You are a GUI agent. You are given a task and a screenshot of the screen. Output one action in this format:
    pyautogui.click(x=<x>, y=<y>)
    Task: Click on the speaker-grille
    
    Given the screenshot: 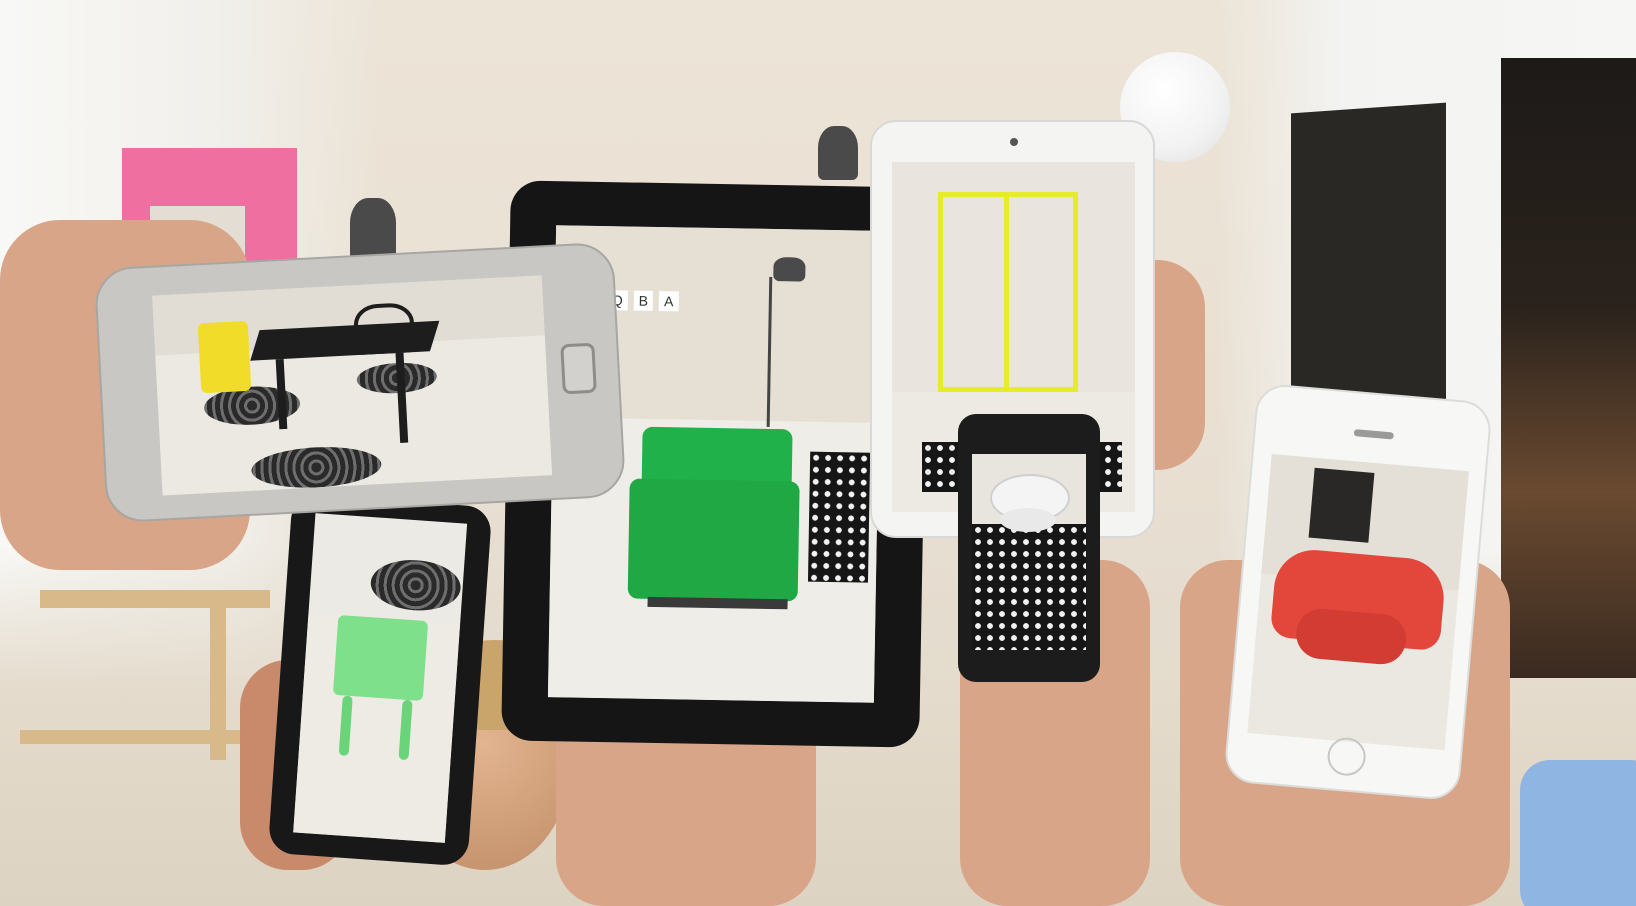 What is the action you would take?
    pyautogui.click(x=1374, y=434)
    